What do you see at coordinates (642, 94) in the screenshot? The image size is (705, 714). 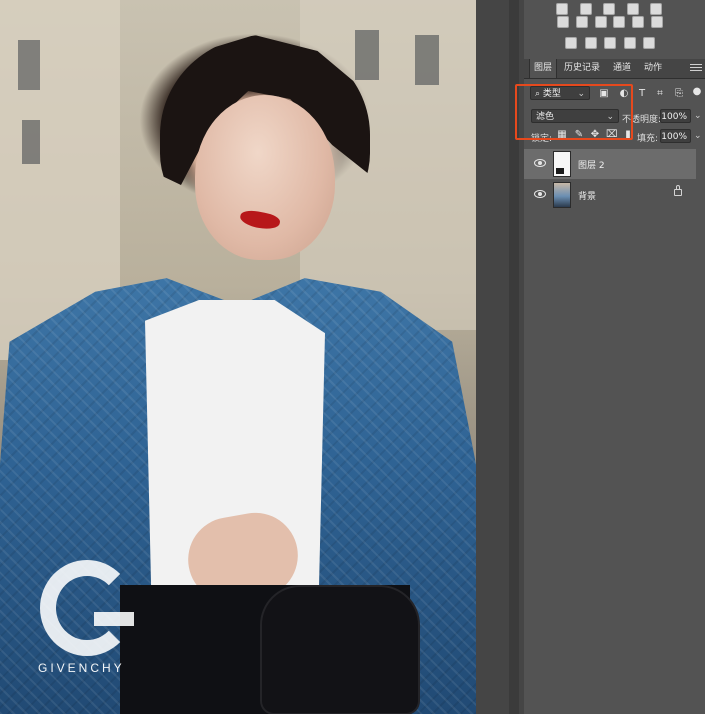 I see `type-filter-icon: T` at bounding box center [642, 94].